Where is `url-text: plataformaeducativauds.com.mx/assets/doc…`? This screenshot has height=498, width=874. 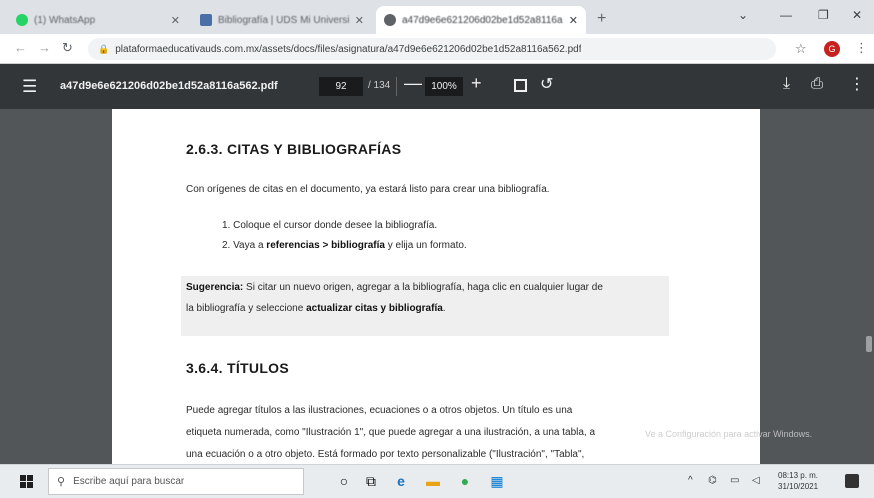 url-text: plataformaeducativauds.com.mx/assets/doc… is located at coordinates (348, 49).